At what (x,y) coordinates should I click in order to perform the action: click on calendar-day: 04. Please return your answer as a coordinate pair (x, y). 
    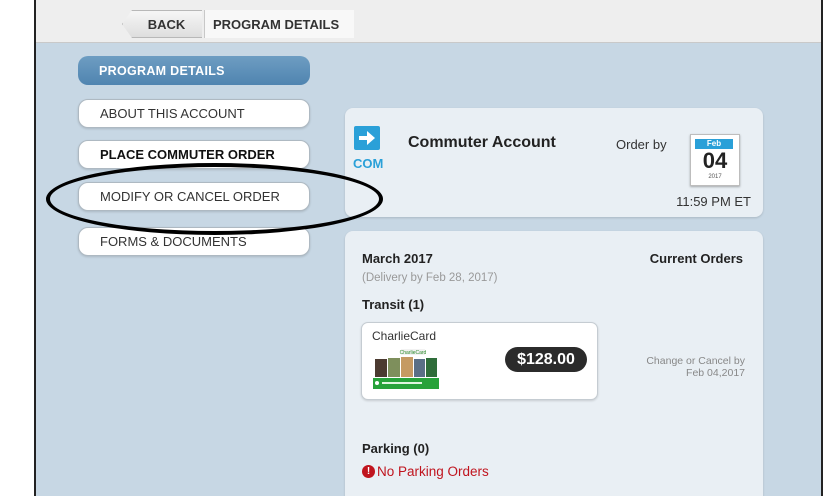
    Looking at the image, I should click on (715, 160).